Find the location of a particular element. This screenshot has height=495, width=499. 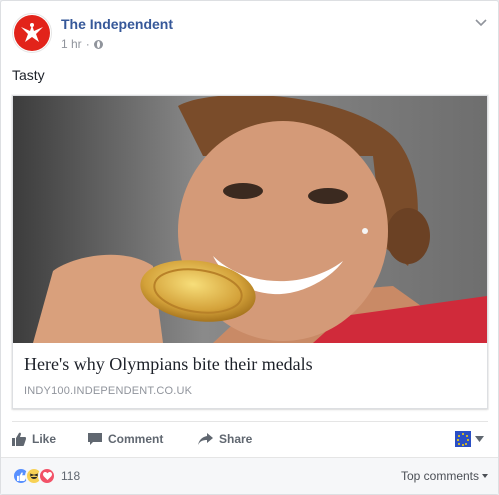

like-button: Like is located at coordinates (34, 439).